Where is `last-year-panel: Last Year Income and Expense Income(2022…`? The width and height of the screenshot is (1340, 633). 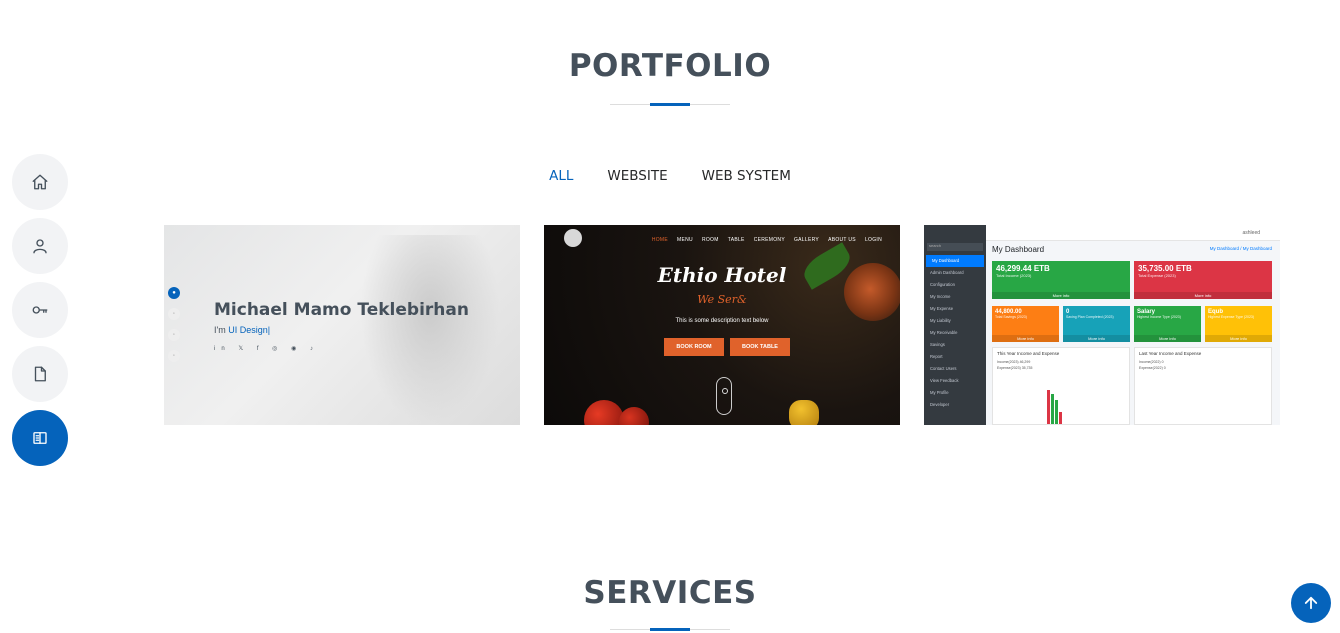 last-year-panel: Last Year Income and Expense Income(2022… is located at coordinates (1203, 386).